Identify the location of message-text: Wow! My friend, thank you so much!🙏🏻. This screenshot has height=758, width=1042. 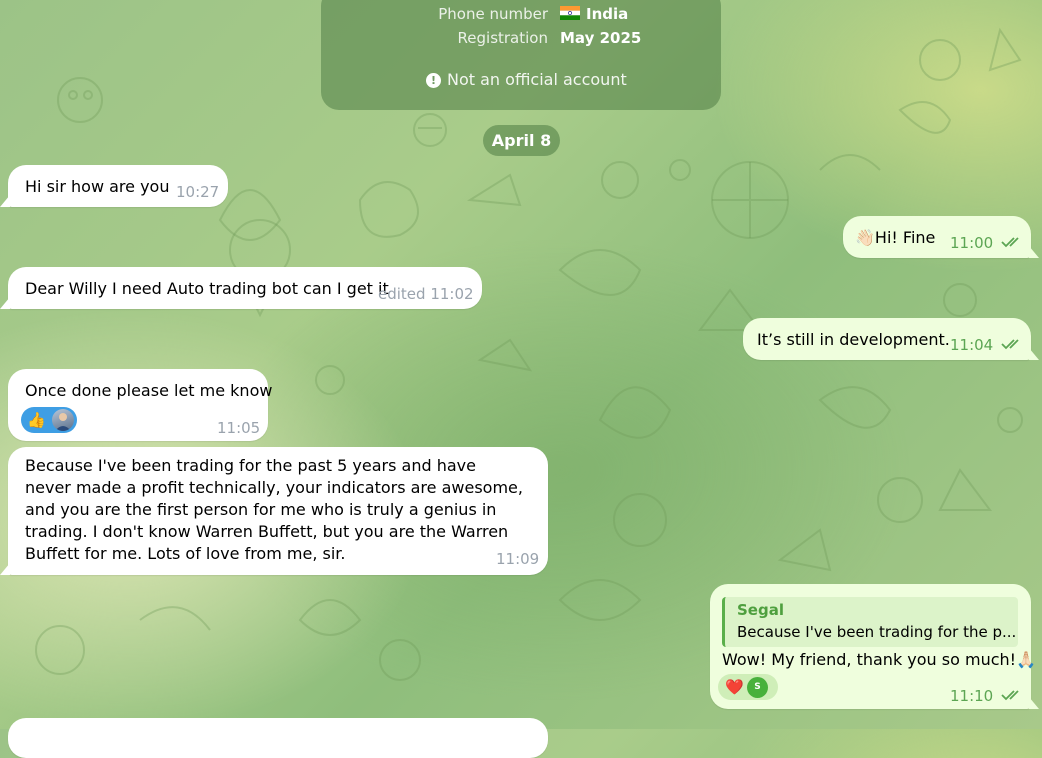
(879, 659).